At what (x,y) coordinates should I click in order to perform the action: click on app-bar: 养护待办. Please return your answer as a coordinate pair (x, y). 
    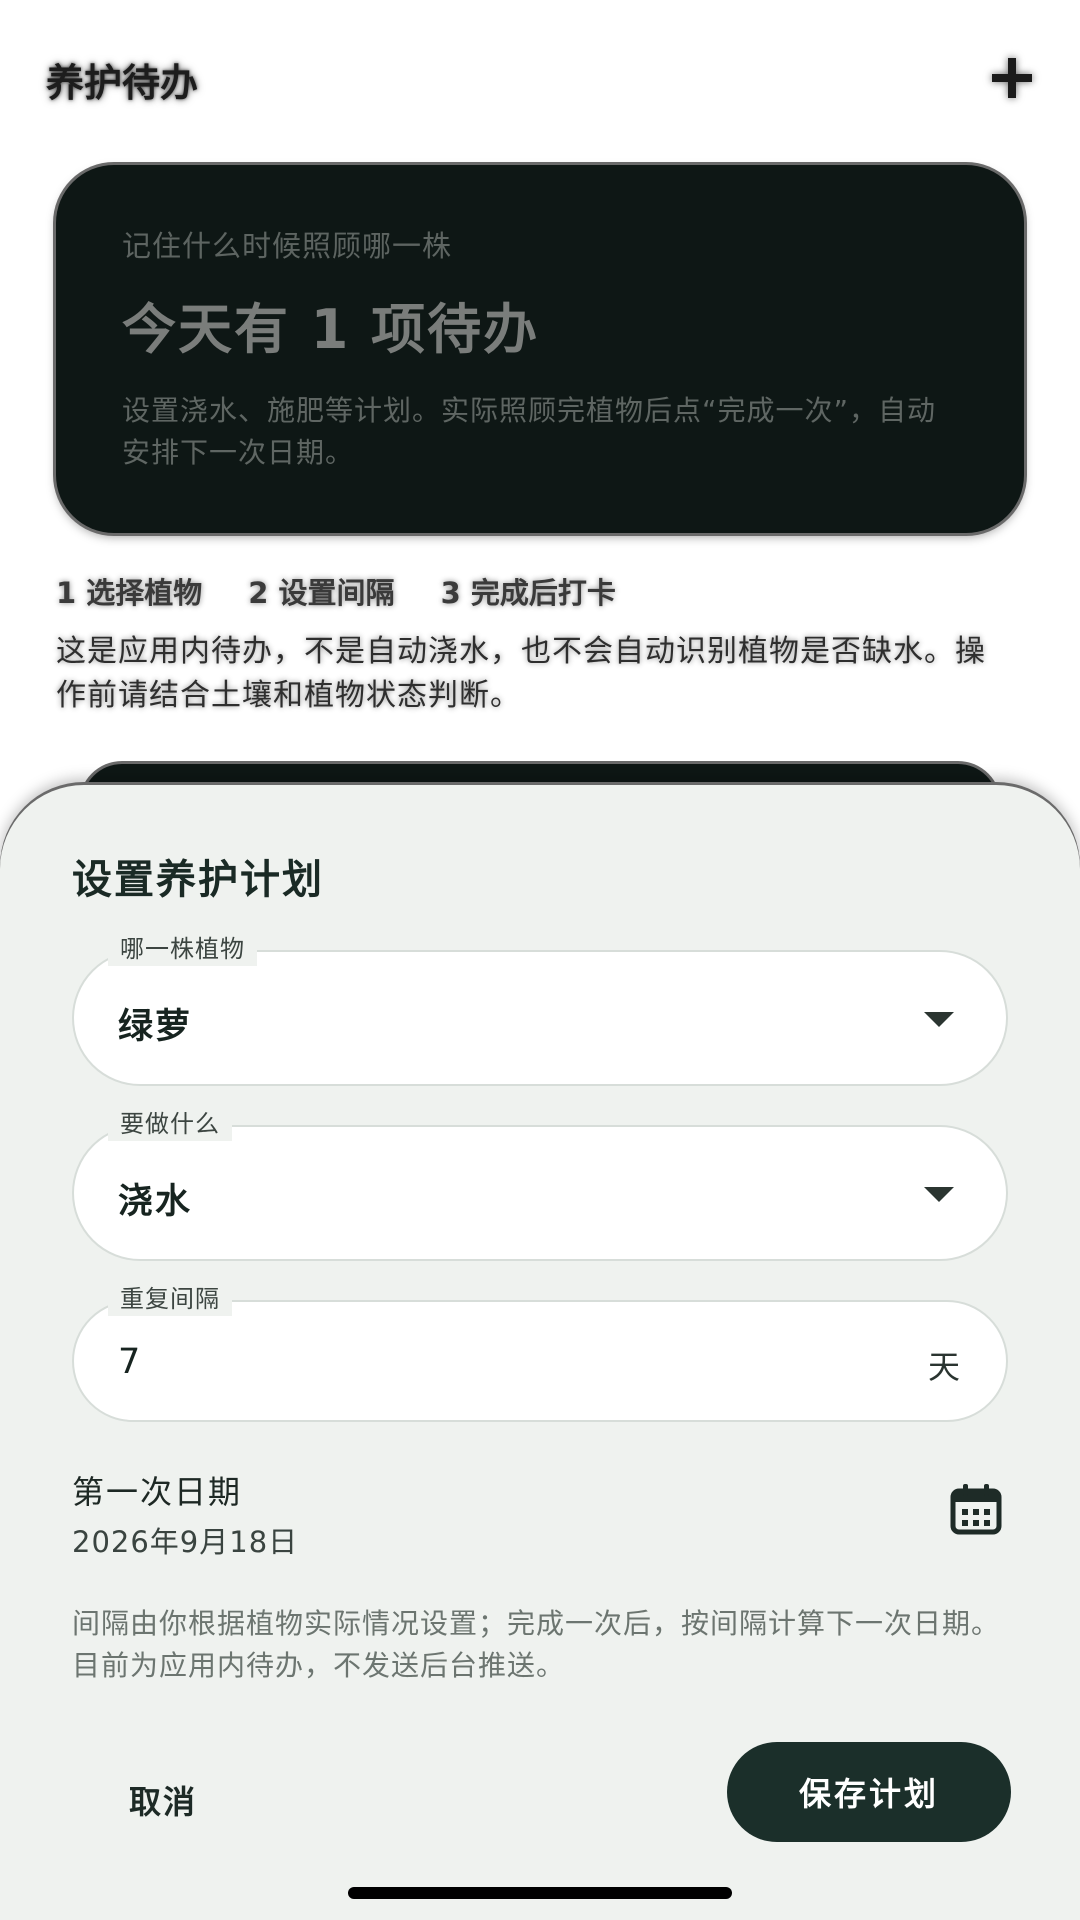
    Looking at the image, I should click on (540, 75).